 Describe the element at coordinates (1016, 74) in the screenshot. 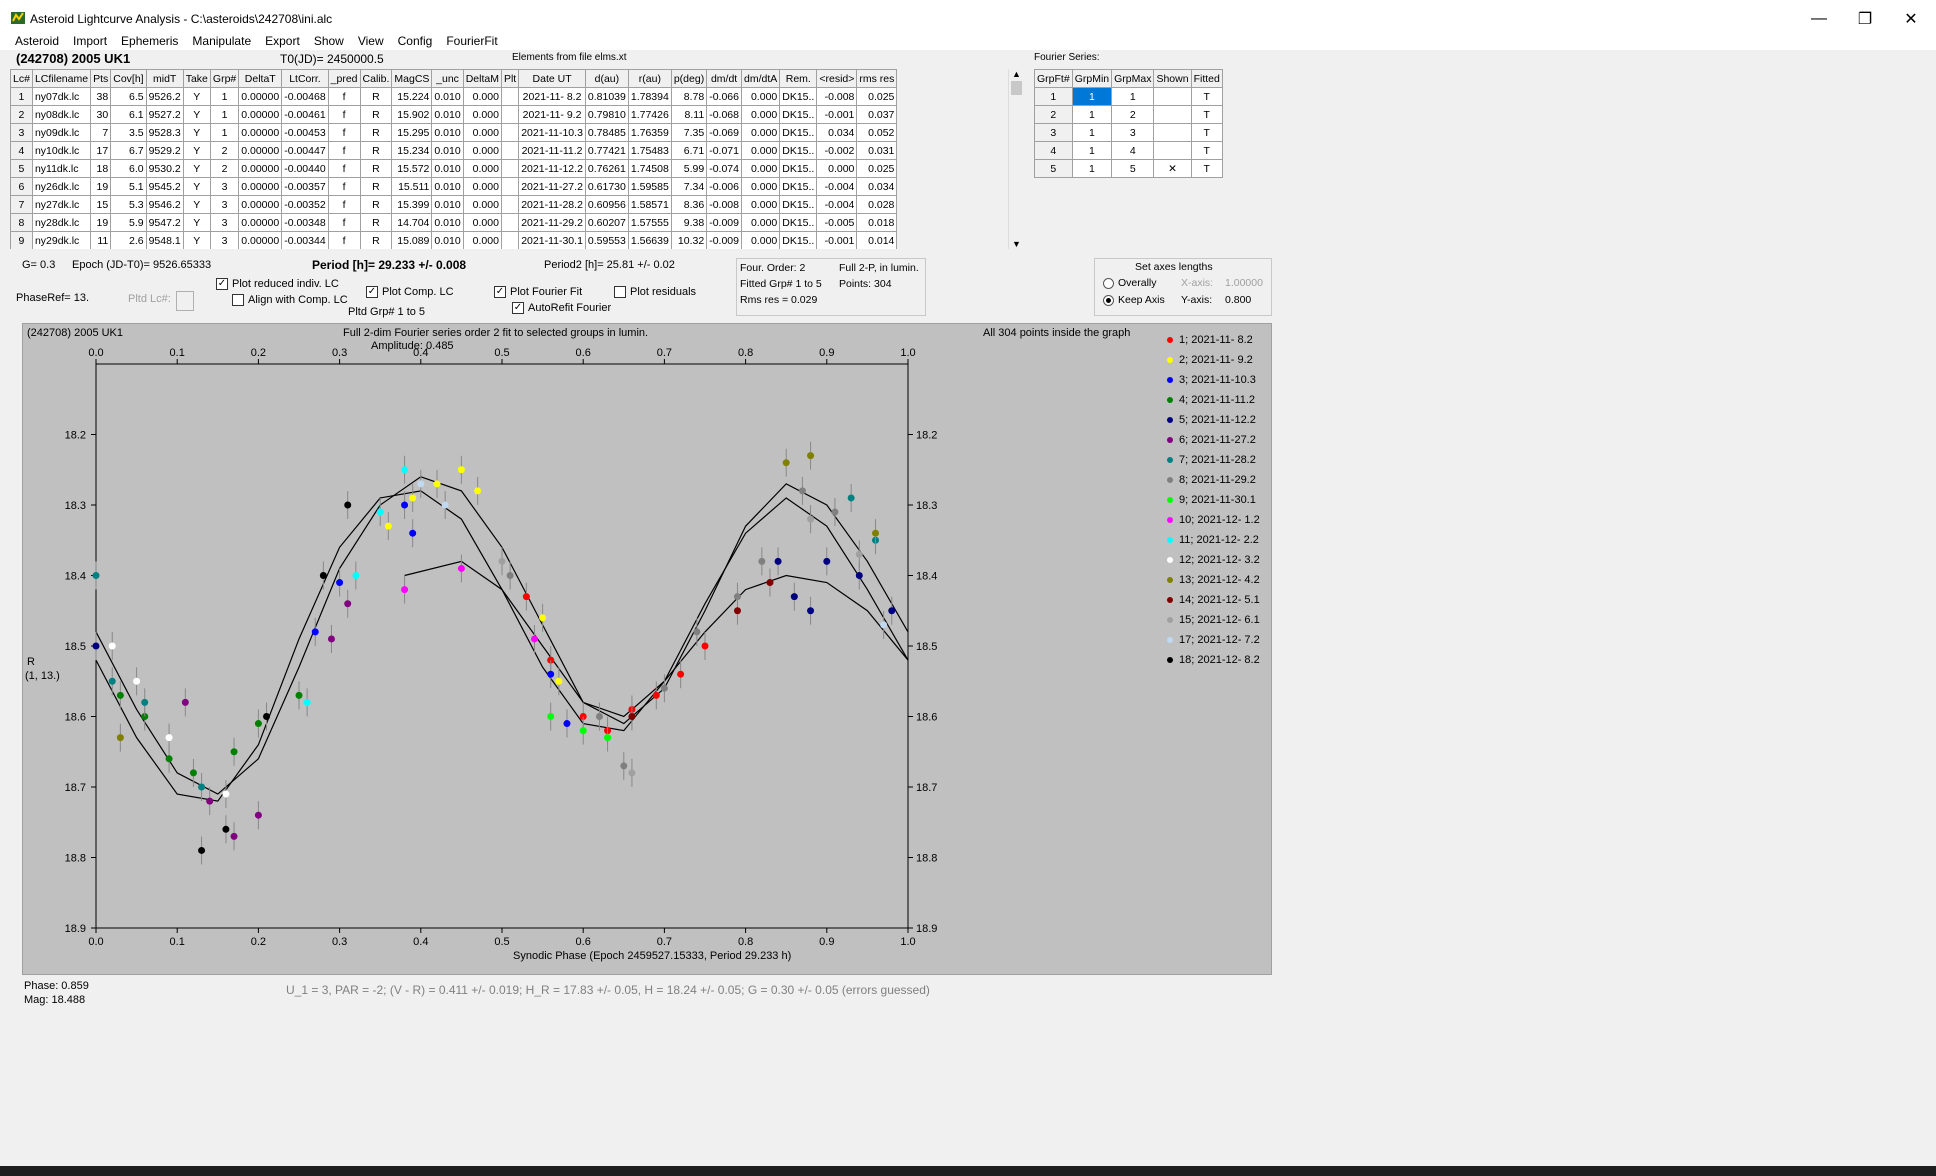

I see `scroll-up-icon: ▲` at that location.